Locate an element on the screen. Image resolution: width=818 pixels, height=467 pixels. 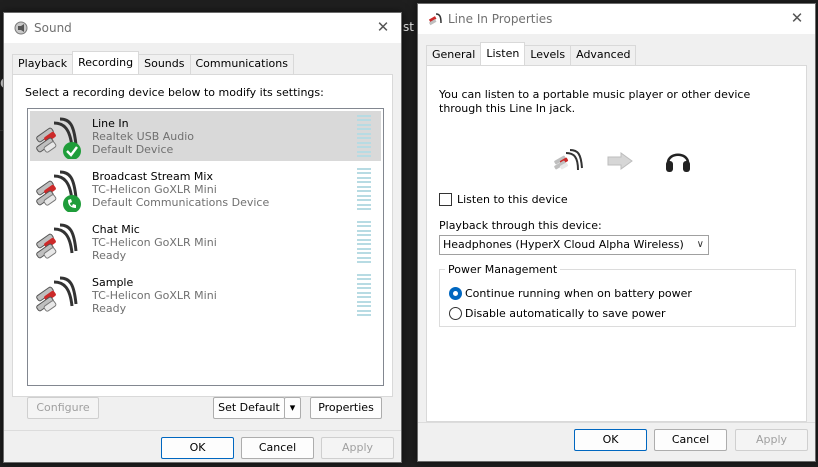
device-name: Line In is located at coordinates (110, 123).